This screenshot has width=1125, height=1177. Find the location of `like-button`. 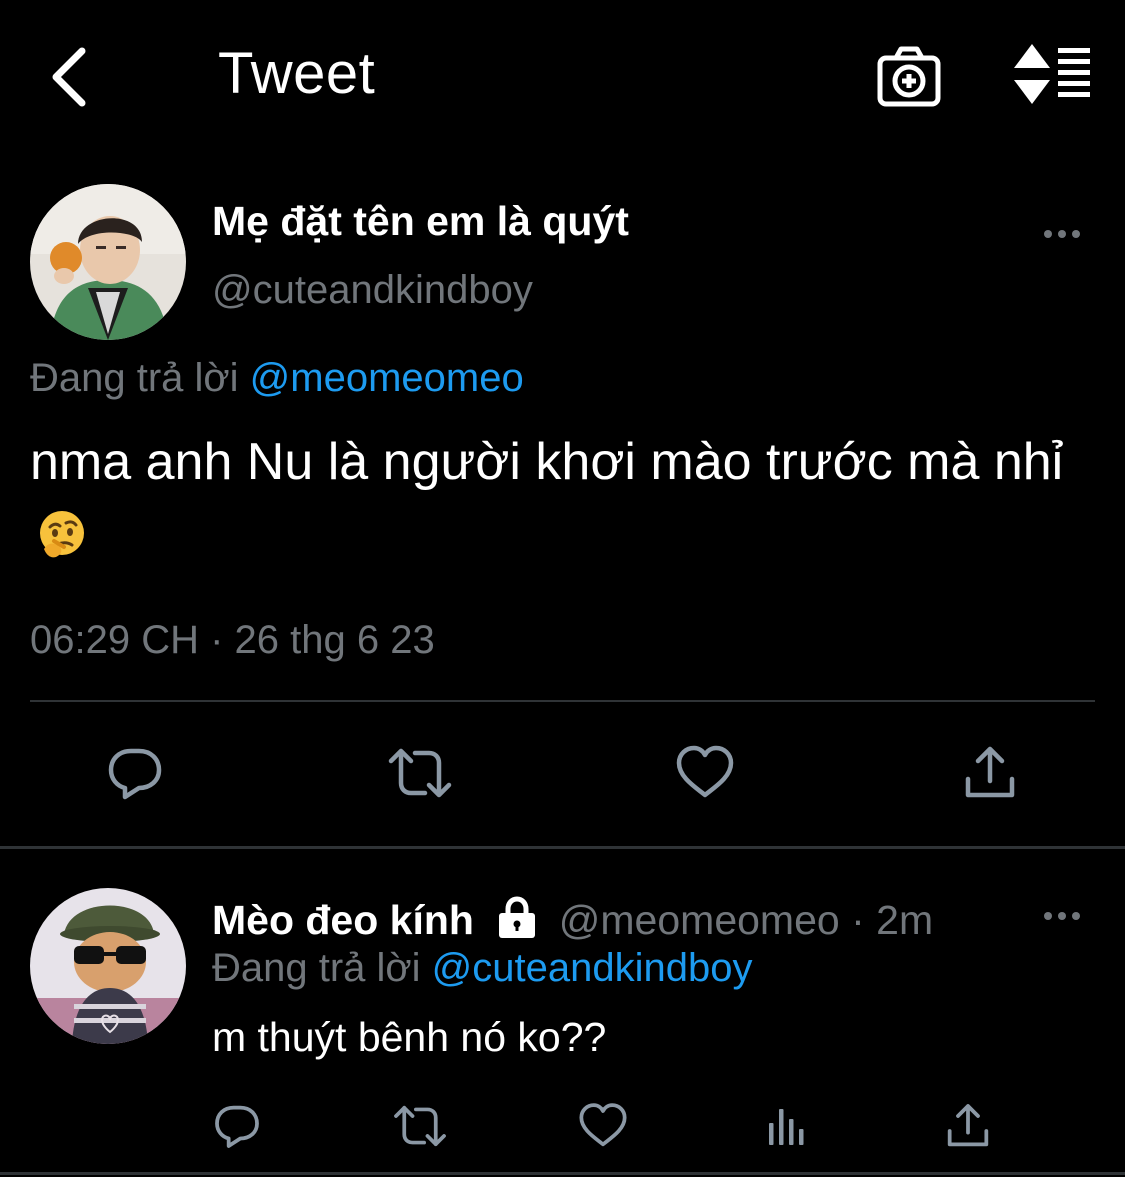

like-button is located at coordinates (705, 773).